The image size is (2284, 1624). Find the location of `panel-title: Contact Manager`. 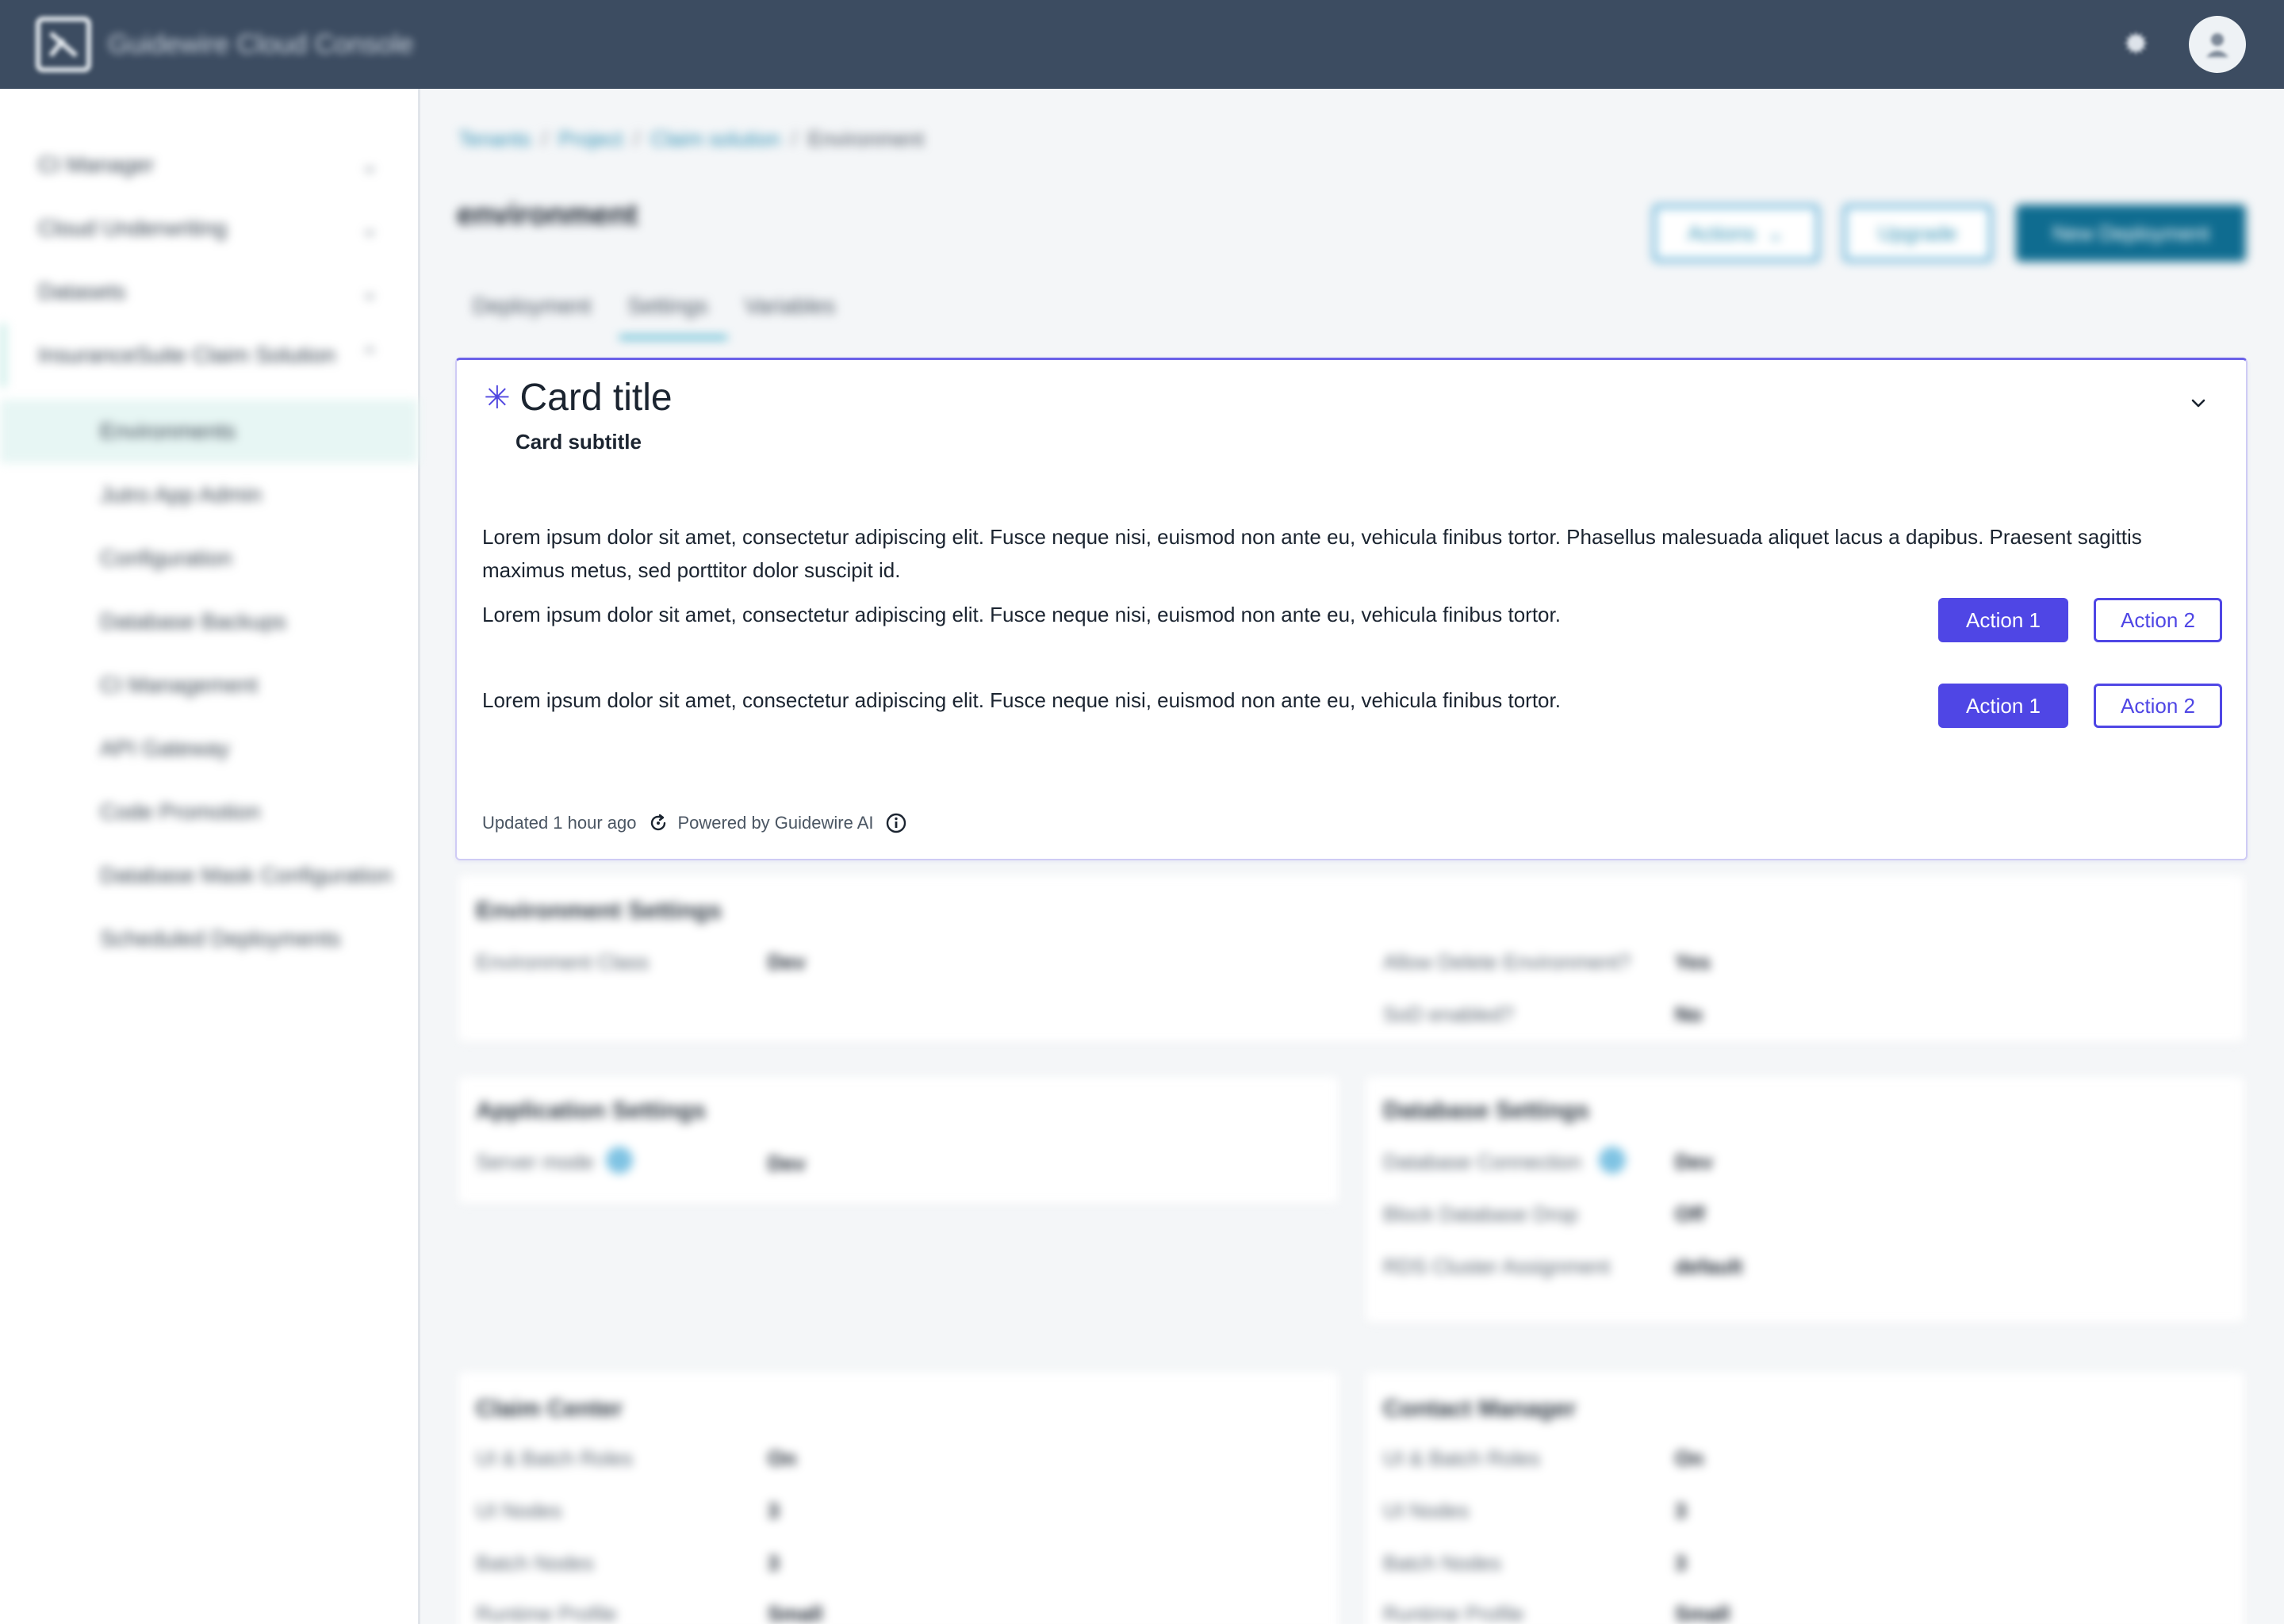

panel-title: Contact Manager is located at coordinates (1480, 1409).